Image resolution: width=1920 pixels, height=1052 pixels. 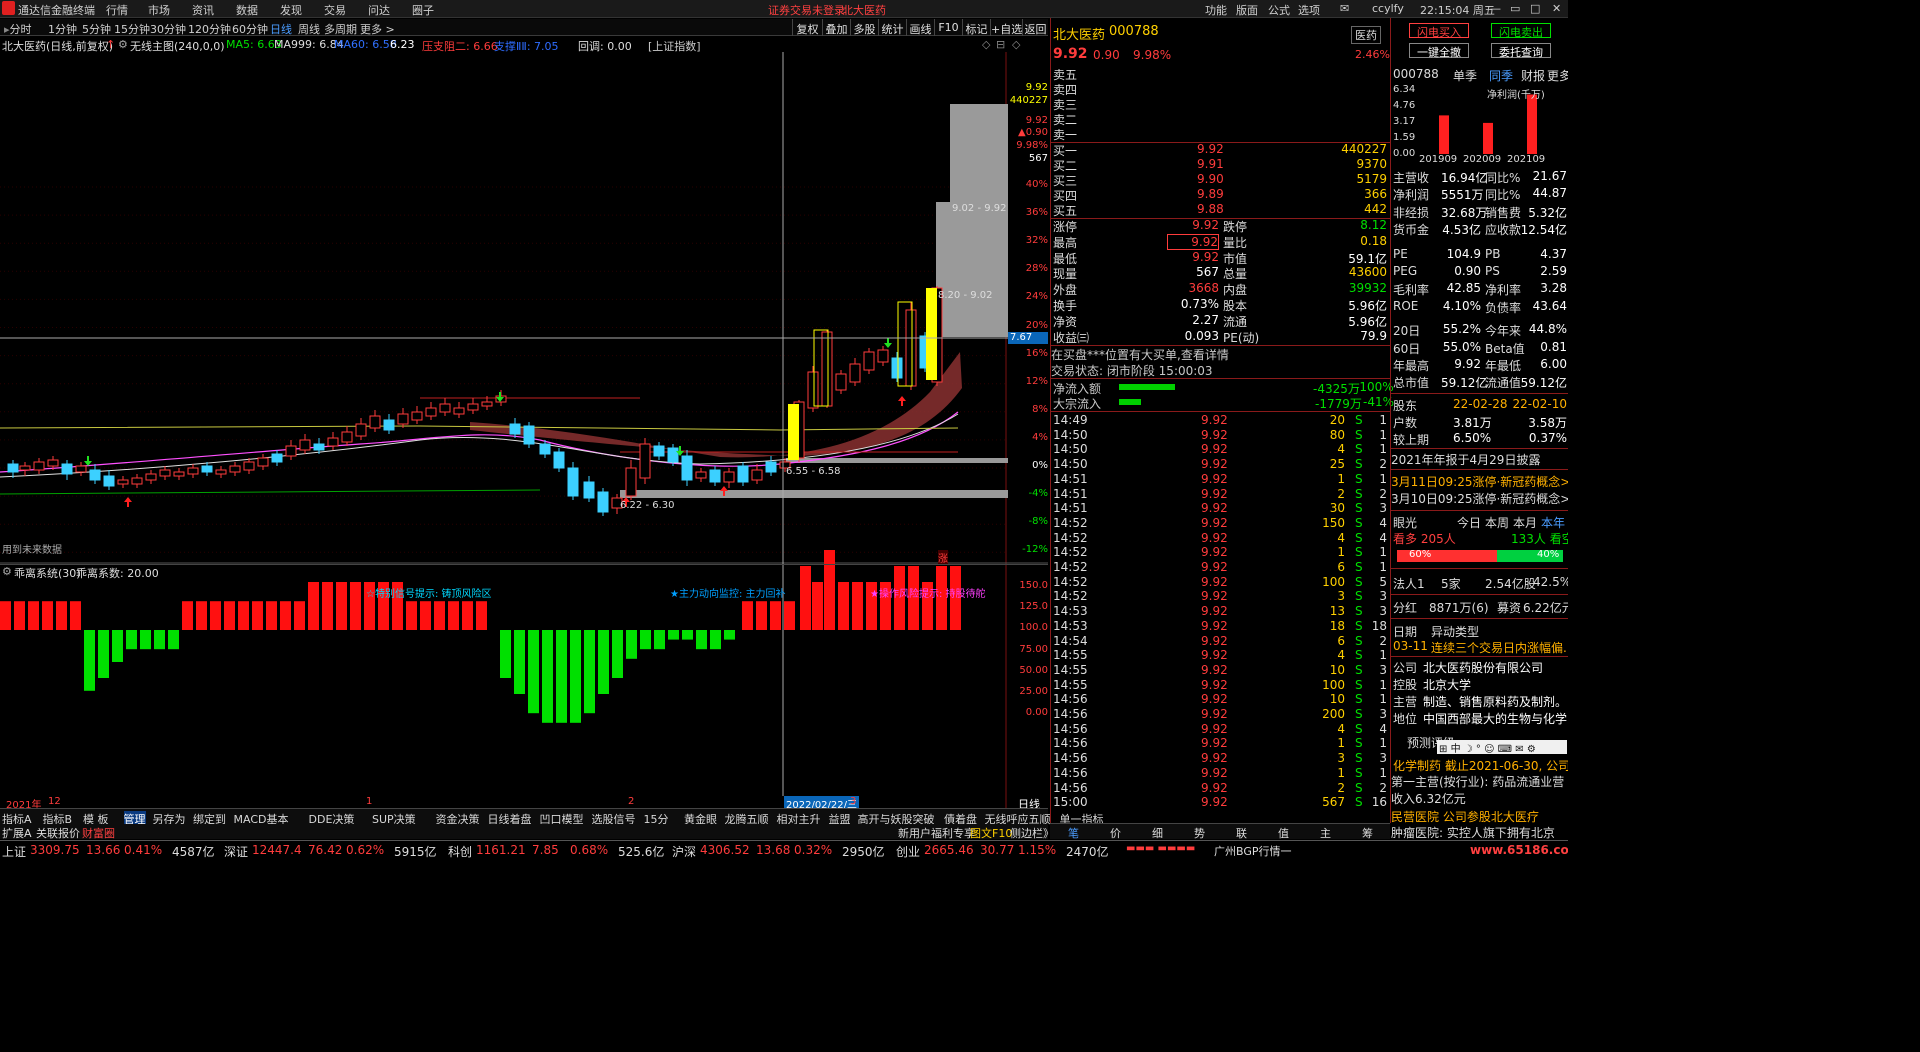 What do you see at coordinates (123, 44) in the screenshot?
I see `gear-icon: ⚙` at bounding box center [123, 44].